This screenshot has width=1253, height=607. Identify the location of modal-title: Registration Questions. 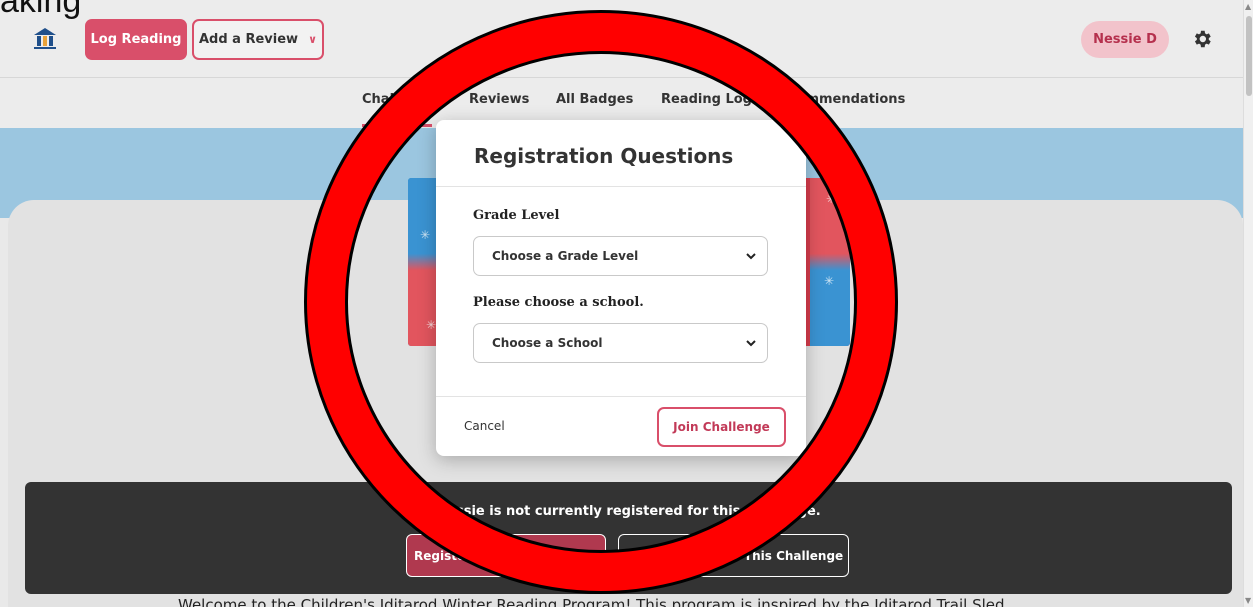
(604, 156).